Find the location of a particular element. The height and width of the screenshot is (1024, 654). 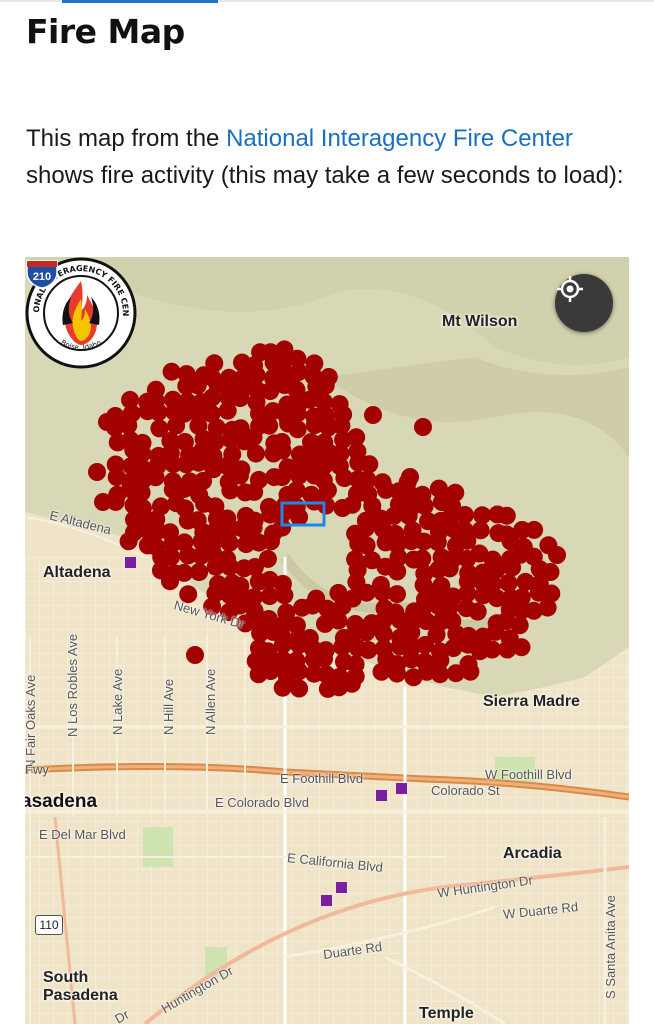

intro-text-before: This map from the is located at coordinates (126, 138).